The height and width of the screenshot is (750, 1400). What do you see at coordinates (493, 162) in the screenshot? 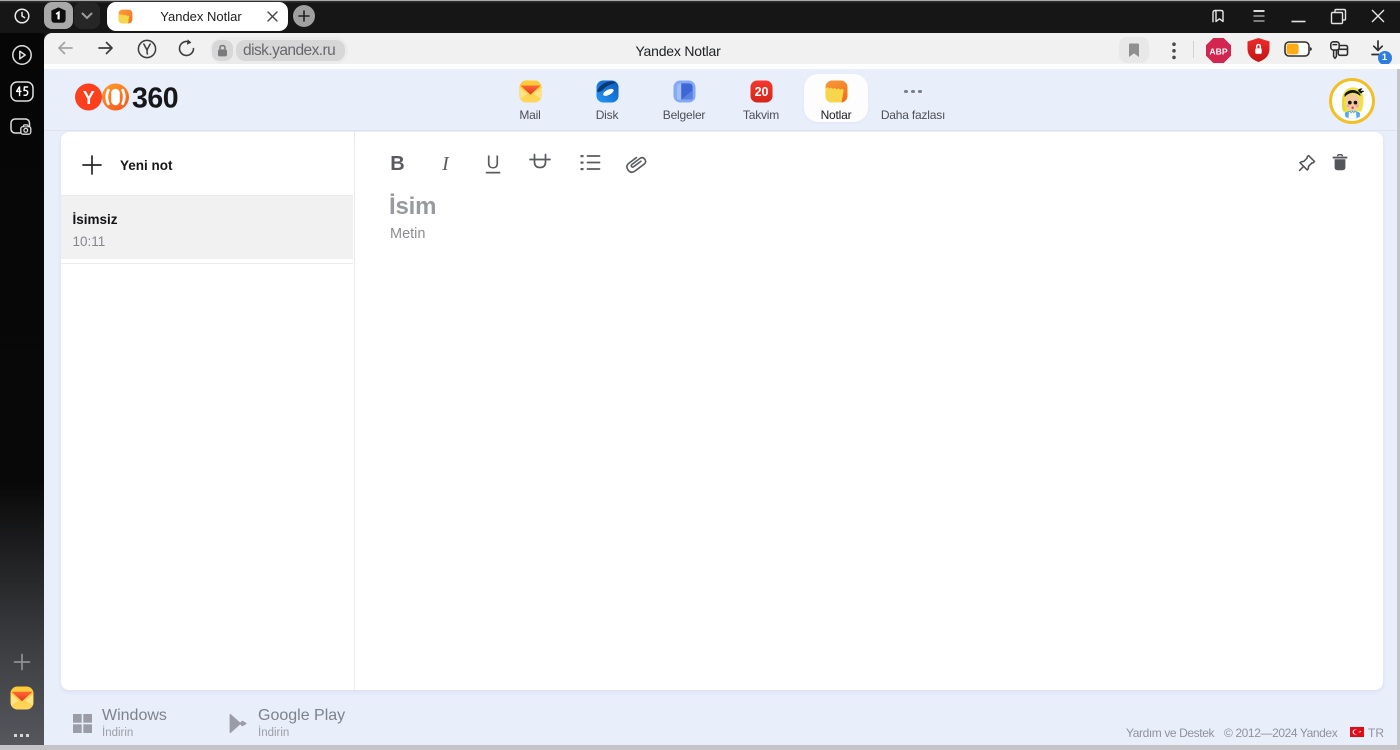
I see `svg-text: U` at bounding box center [493, 162].